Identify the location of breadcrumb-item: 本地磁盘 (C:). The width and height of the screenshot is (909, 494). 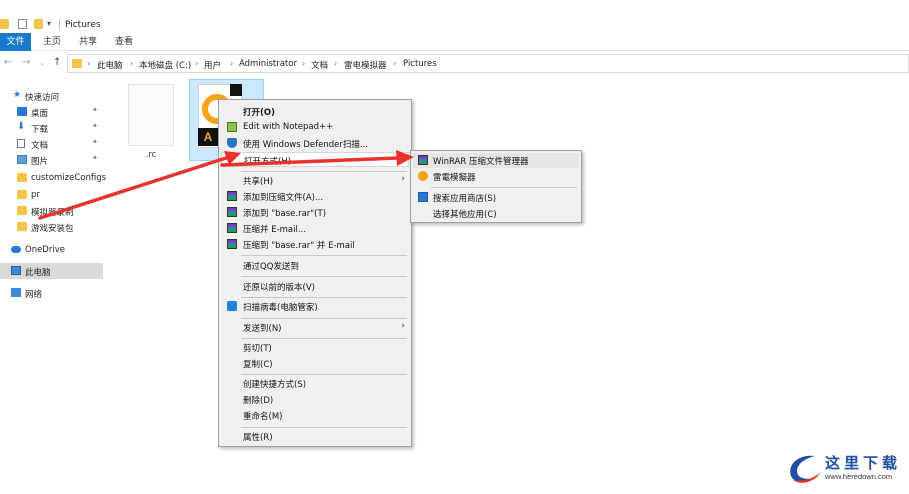
(165, 65).